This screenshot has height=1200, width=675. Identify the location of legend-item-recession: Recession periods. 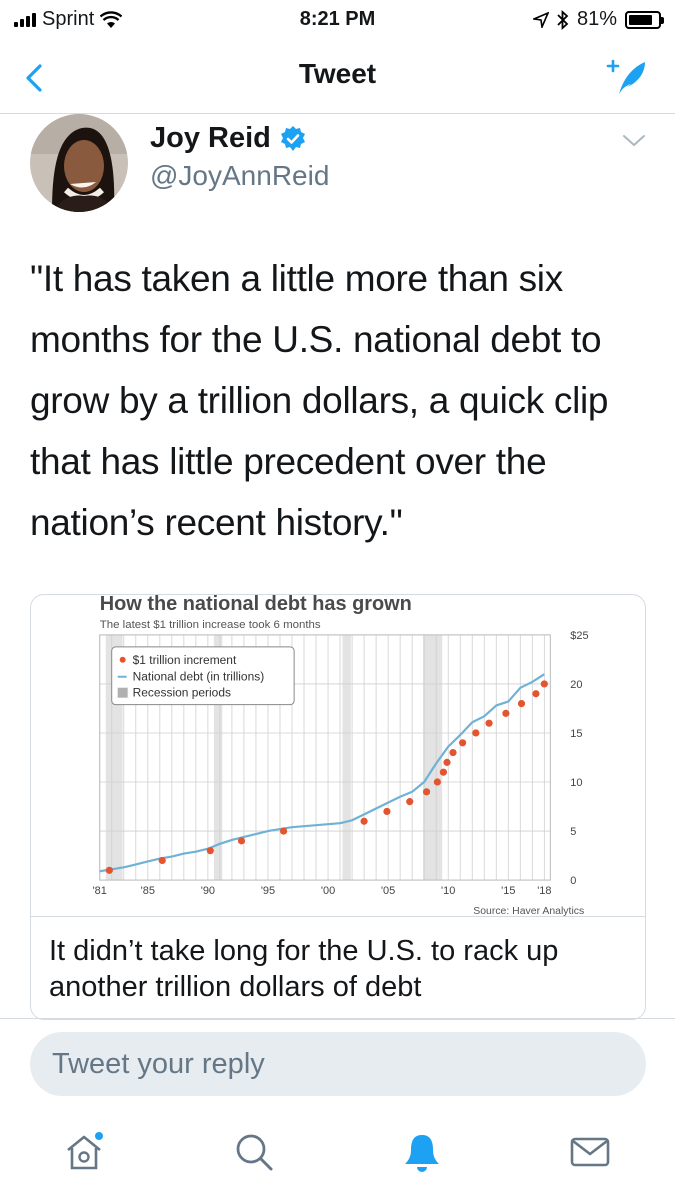
(182, 693).